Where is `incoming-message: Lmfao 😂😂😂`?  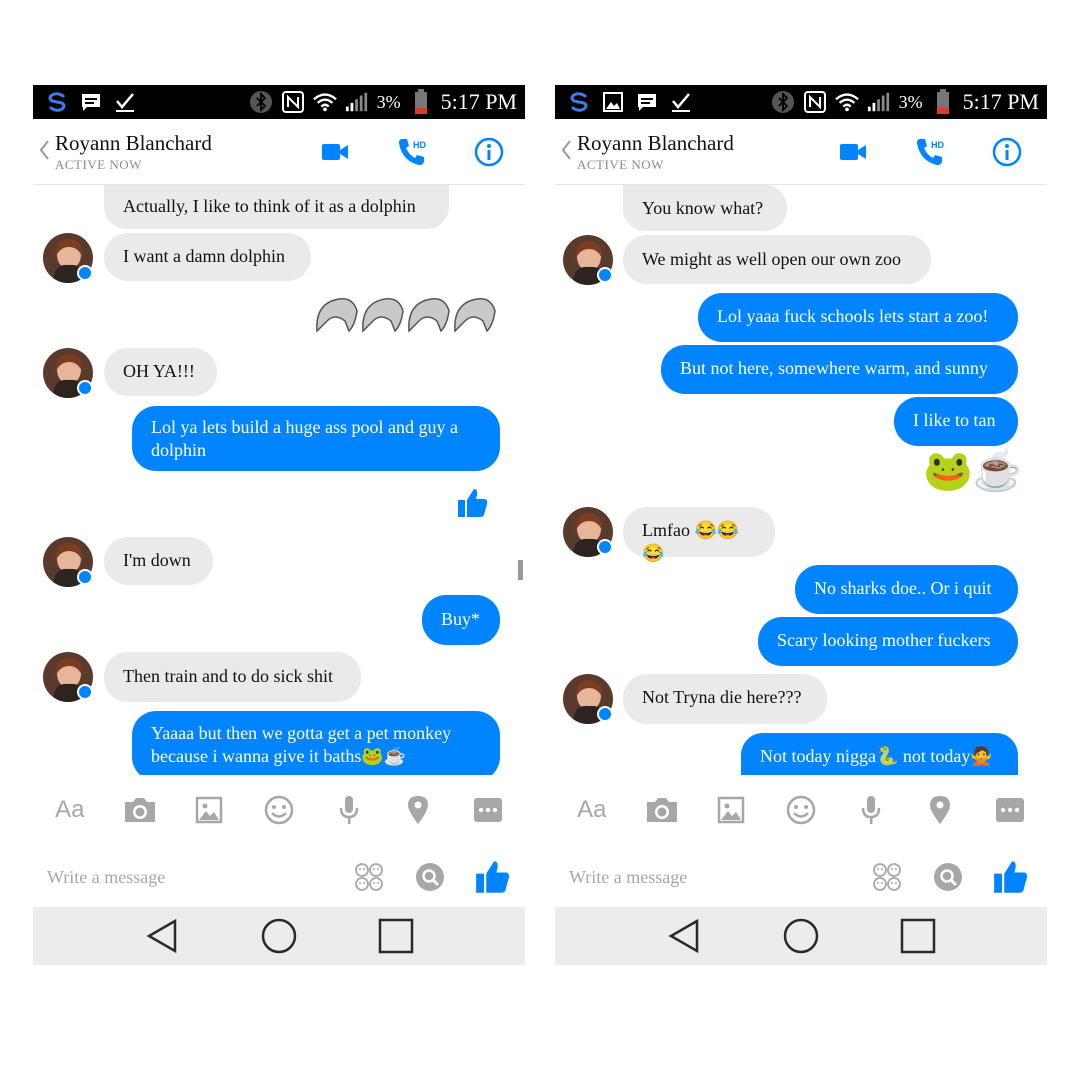 incoming-message: Lmfao 😂😂😂 is located at coordinates (699, 535).